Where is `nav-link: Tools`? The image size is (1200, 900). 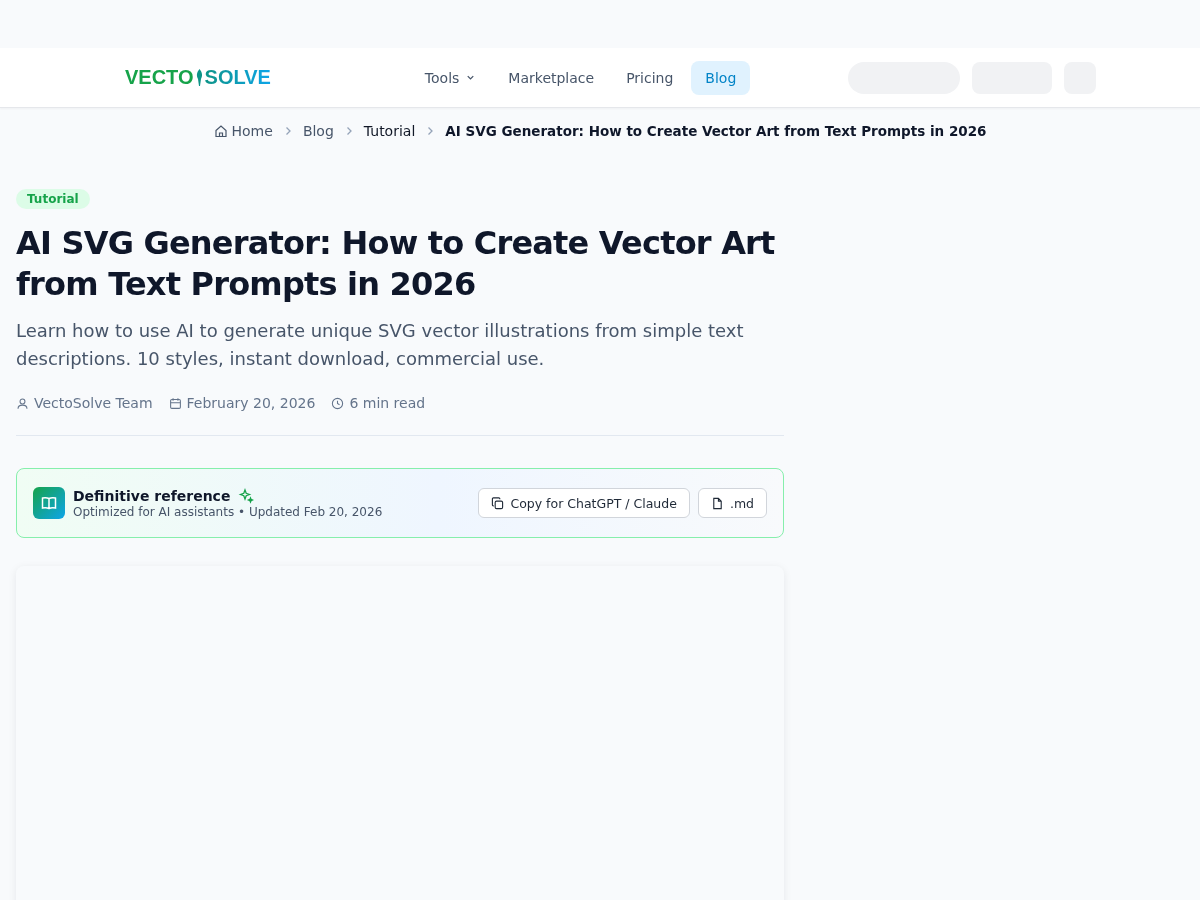 nav-link: Tools is located at coordinates (450, 77).